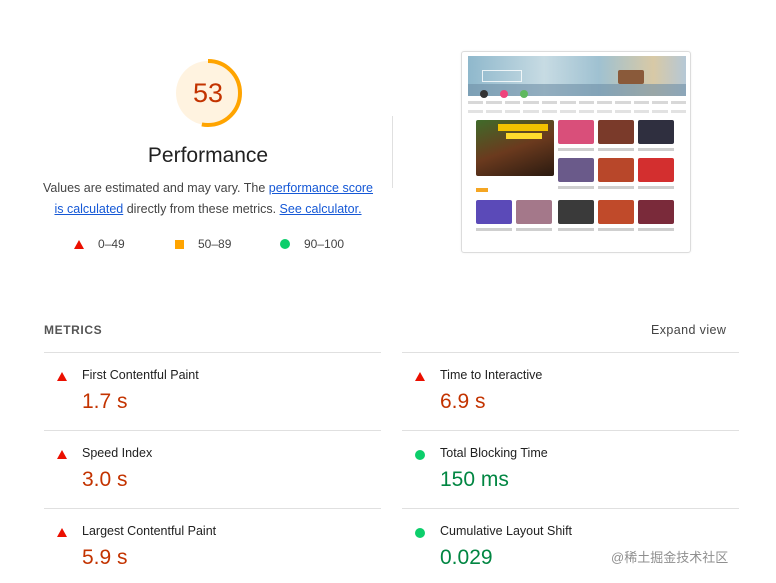  I want to click on metric-time-to-interactive: Time to Interactive 6.9 s, so click(570, 391).